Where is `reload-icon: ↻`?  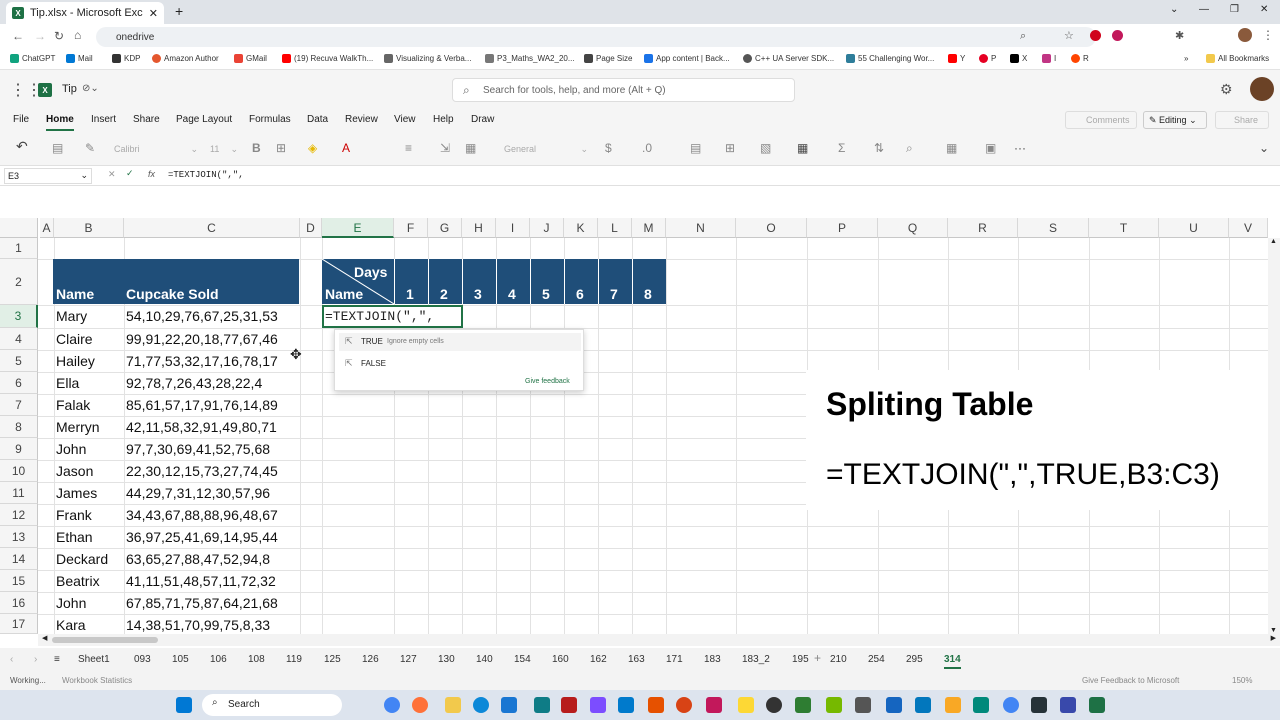 reload-icon: ↻ is located at coordinates (59, 36).